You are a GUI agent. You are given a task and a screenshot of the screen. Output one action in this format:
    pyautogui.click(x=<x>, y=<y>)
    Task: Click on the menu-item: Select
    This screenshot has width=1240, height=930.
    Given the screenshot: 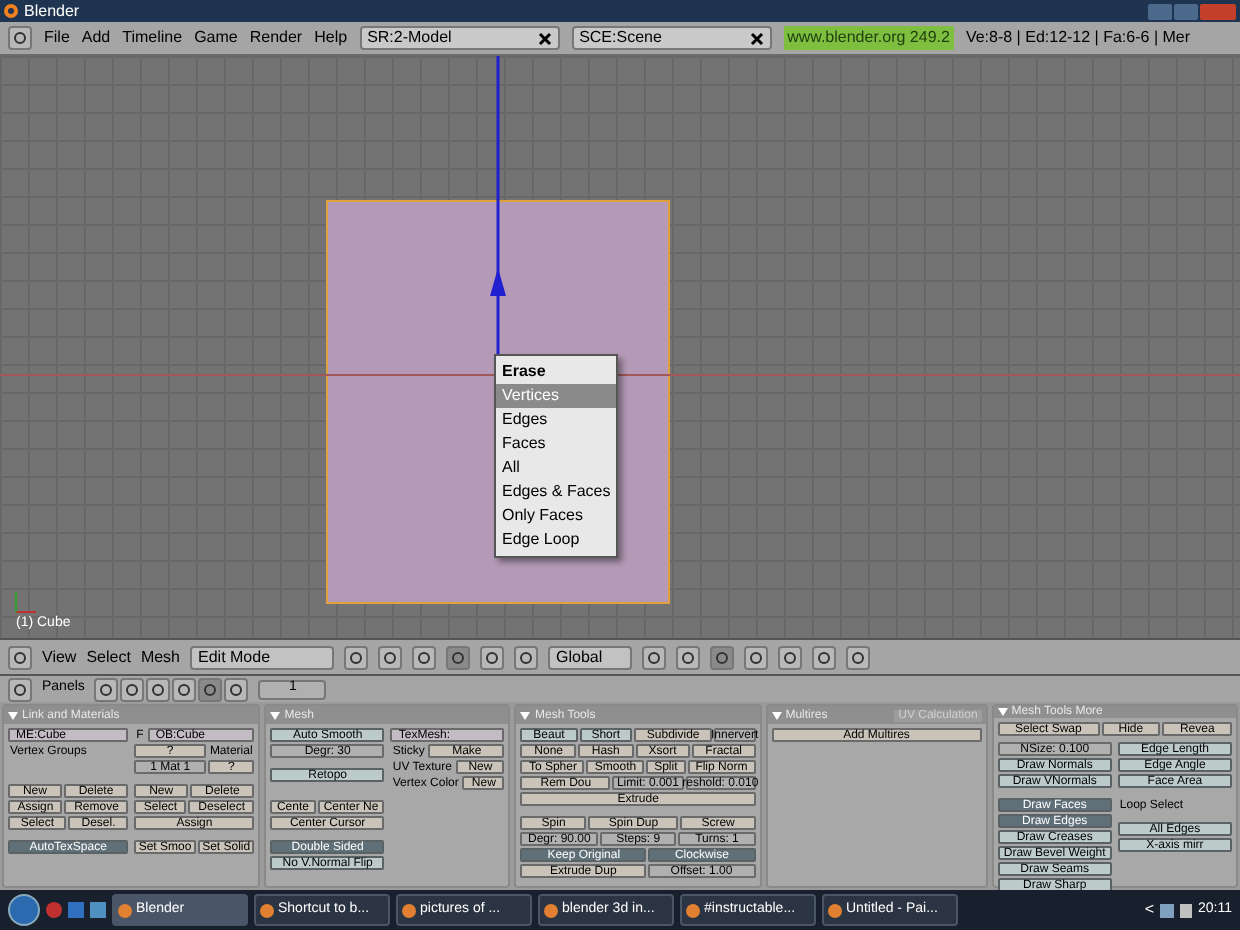 What is the action you would take?
    pyautogui.click(x=108, y=657)
    